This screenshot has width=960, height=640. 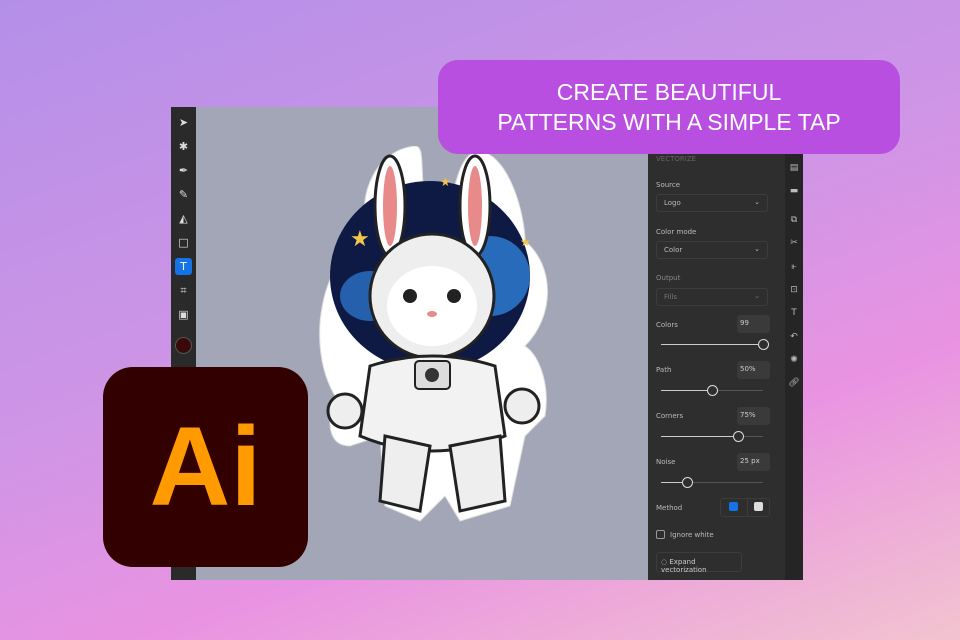 I want to click on corners-slider, so click(x=712, y=436).